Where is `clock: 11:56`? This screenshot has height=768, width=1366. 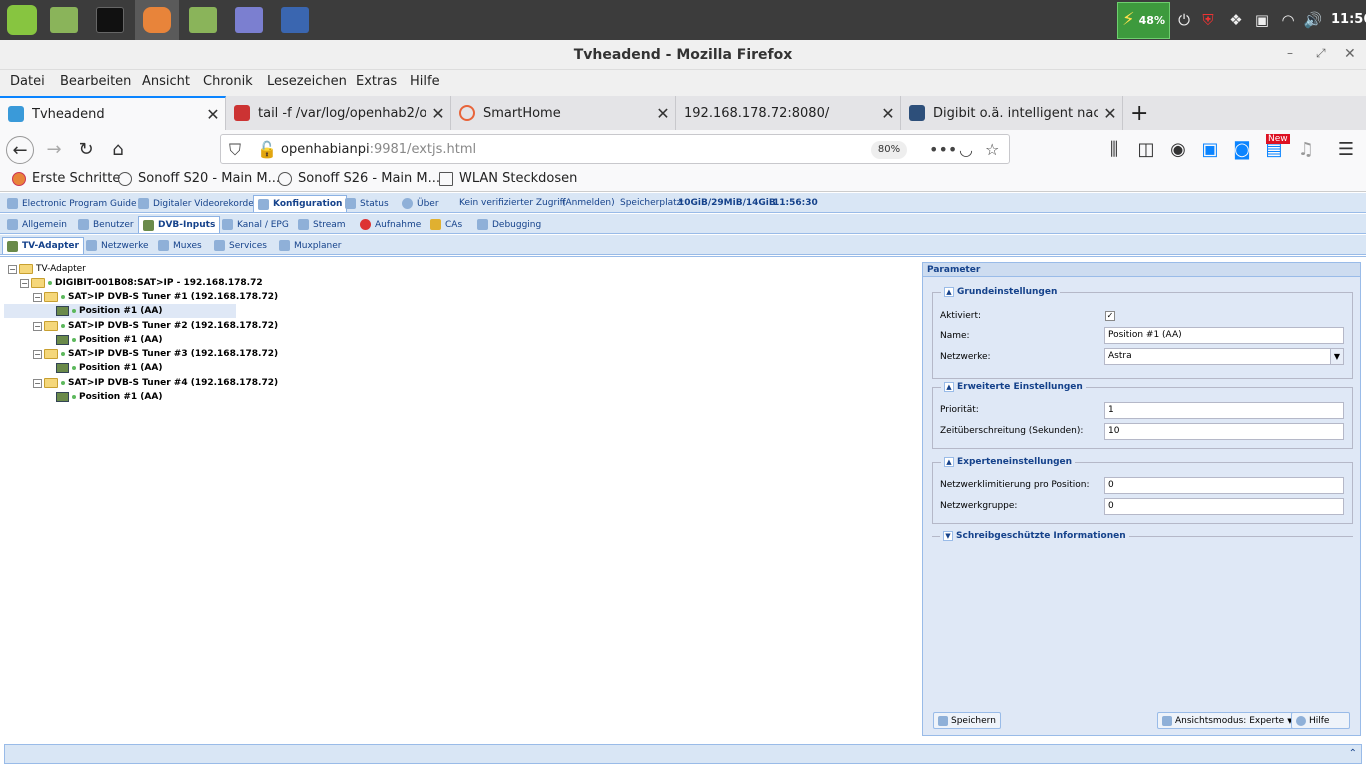 clock: 11:56 is located at coordinates (1348, 19).